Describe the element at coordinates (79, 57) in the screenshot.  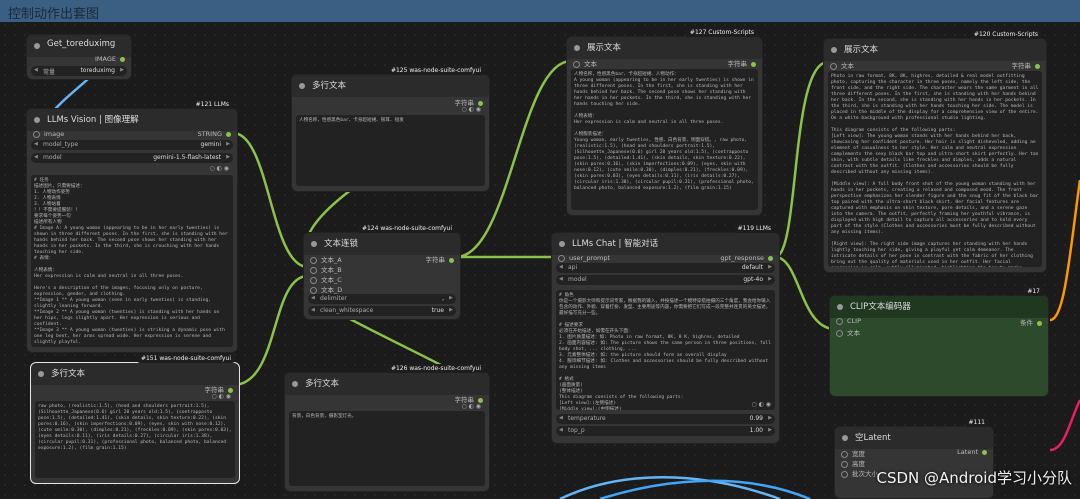
I see `get-node: Get_toreduximg IMAGE 常量 toreduximg` at that location.